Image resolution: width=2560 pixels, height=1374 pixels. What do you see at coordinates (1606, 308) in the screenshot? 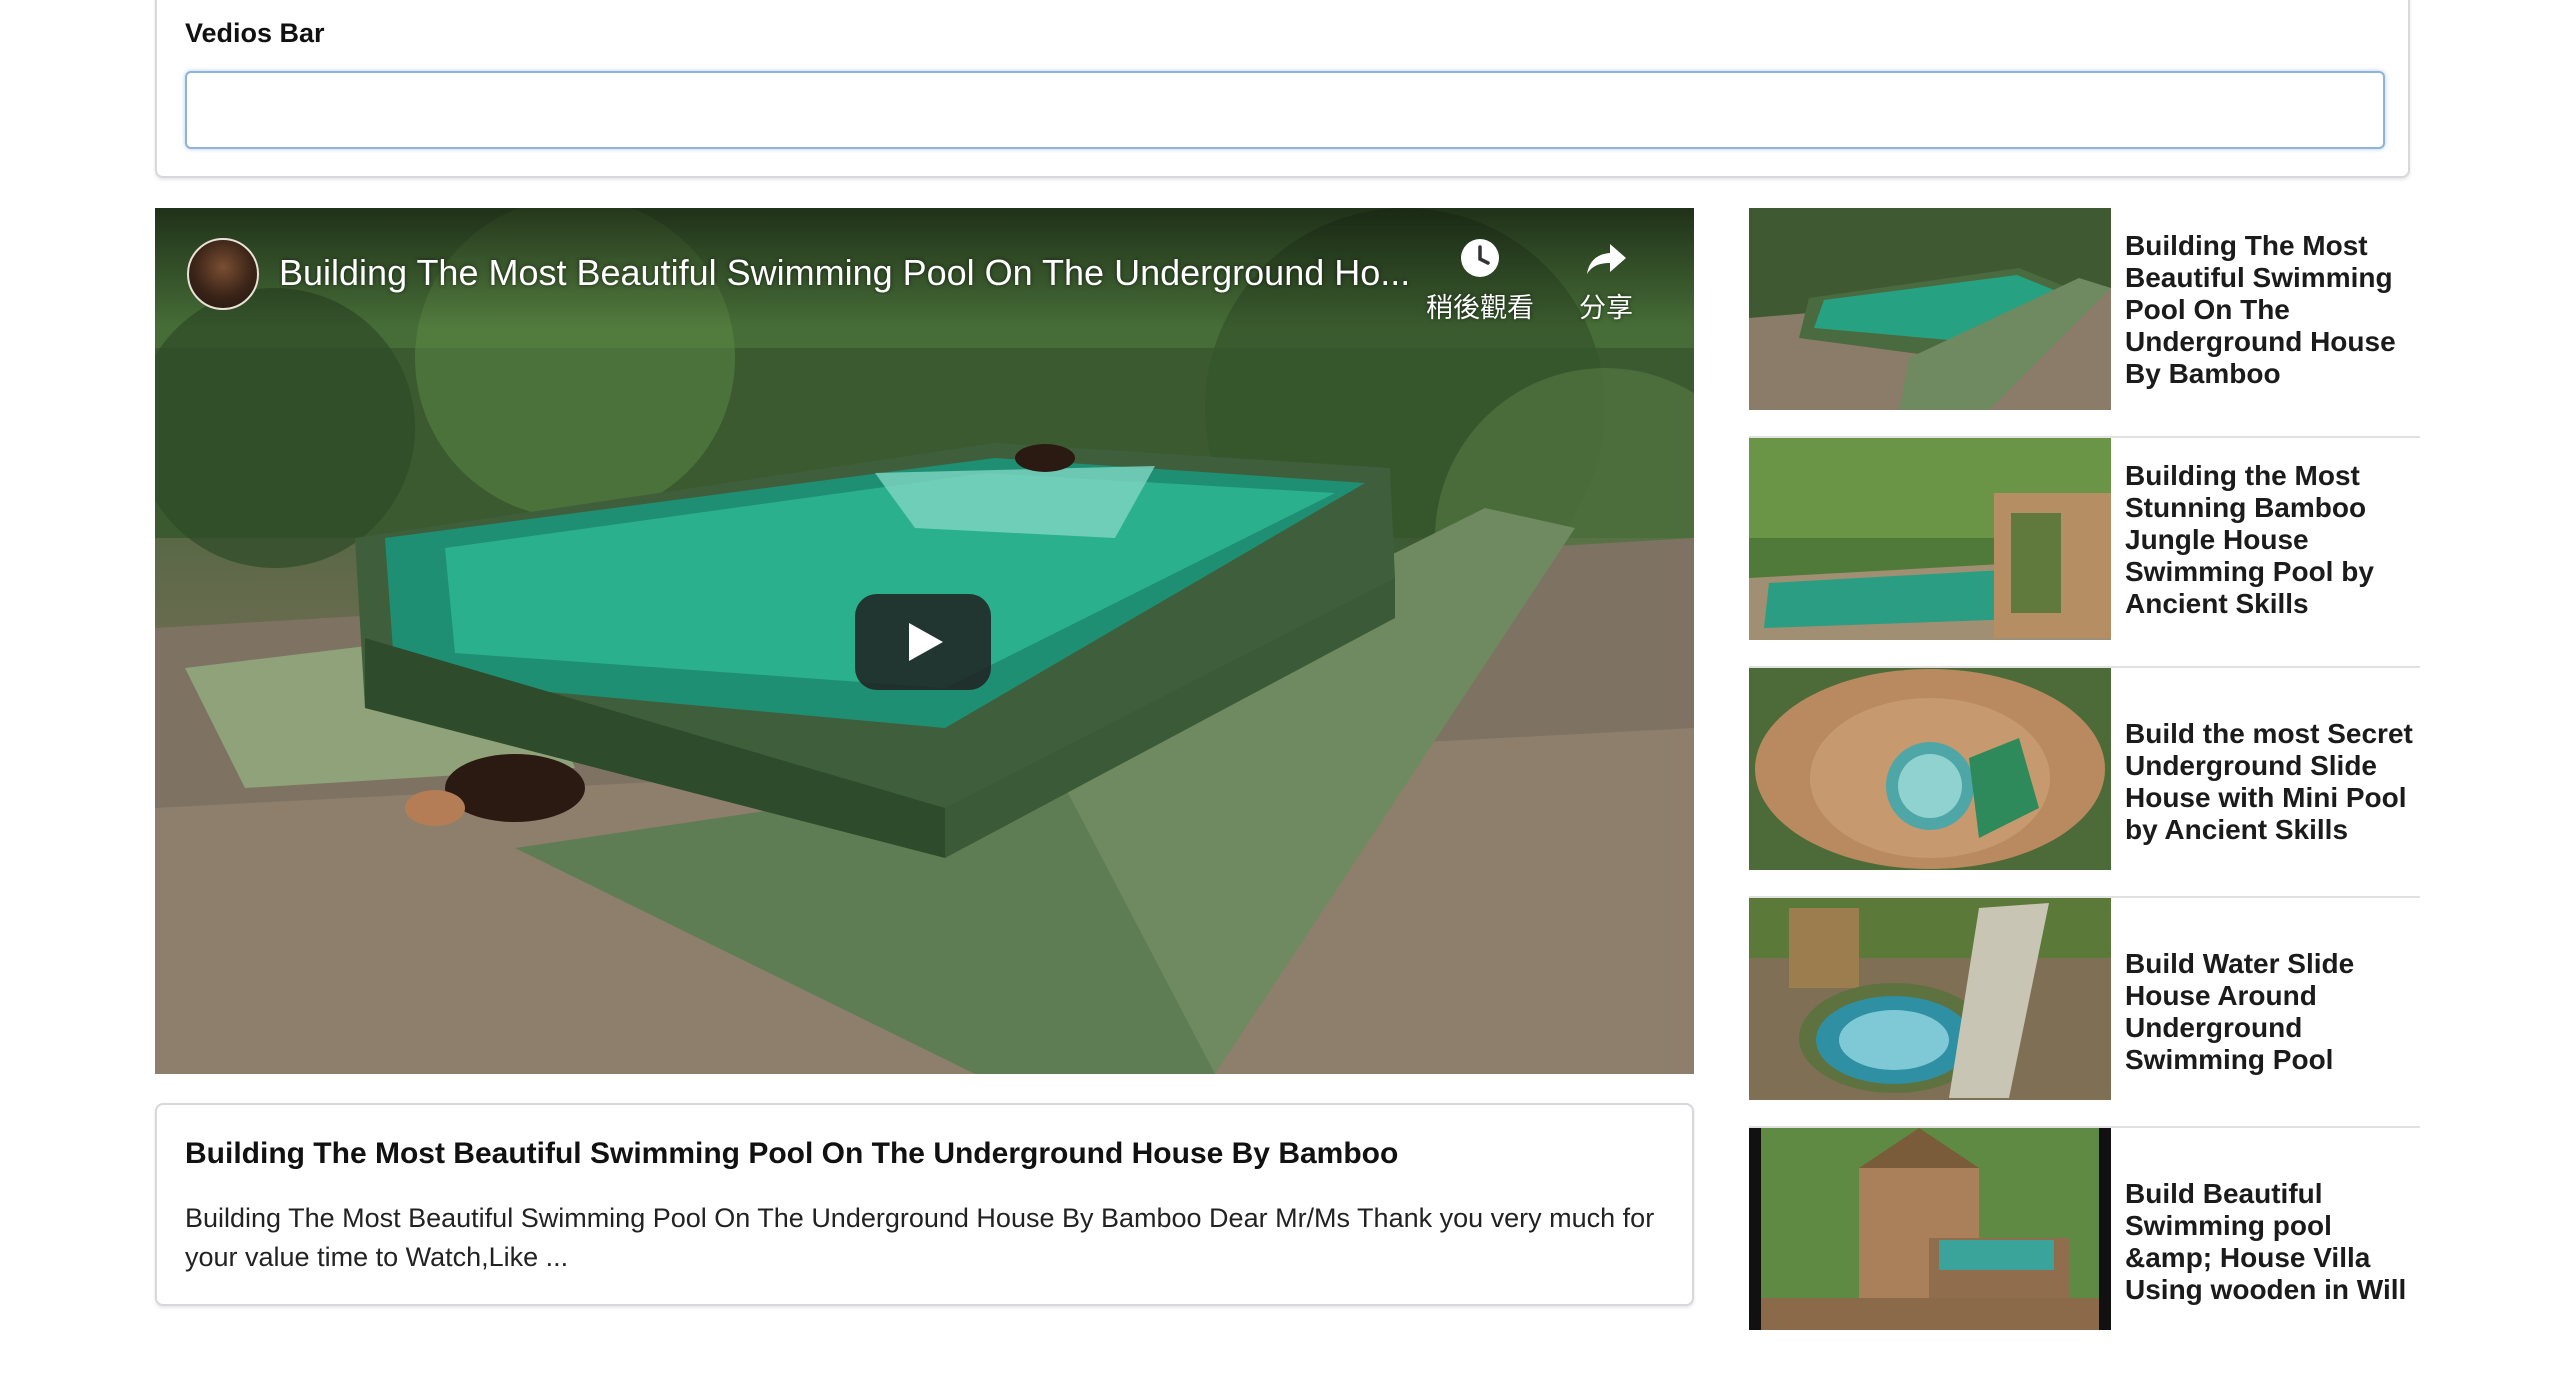
I see `share-label: 分享` at bounding box center [1606, 308].